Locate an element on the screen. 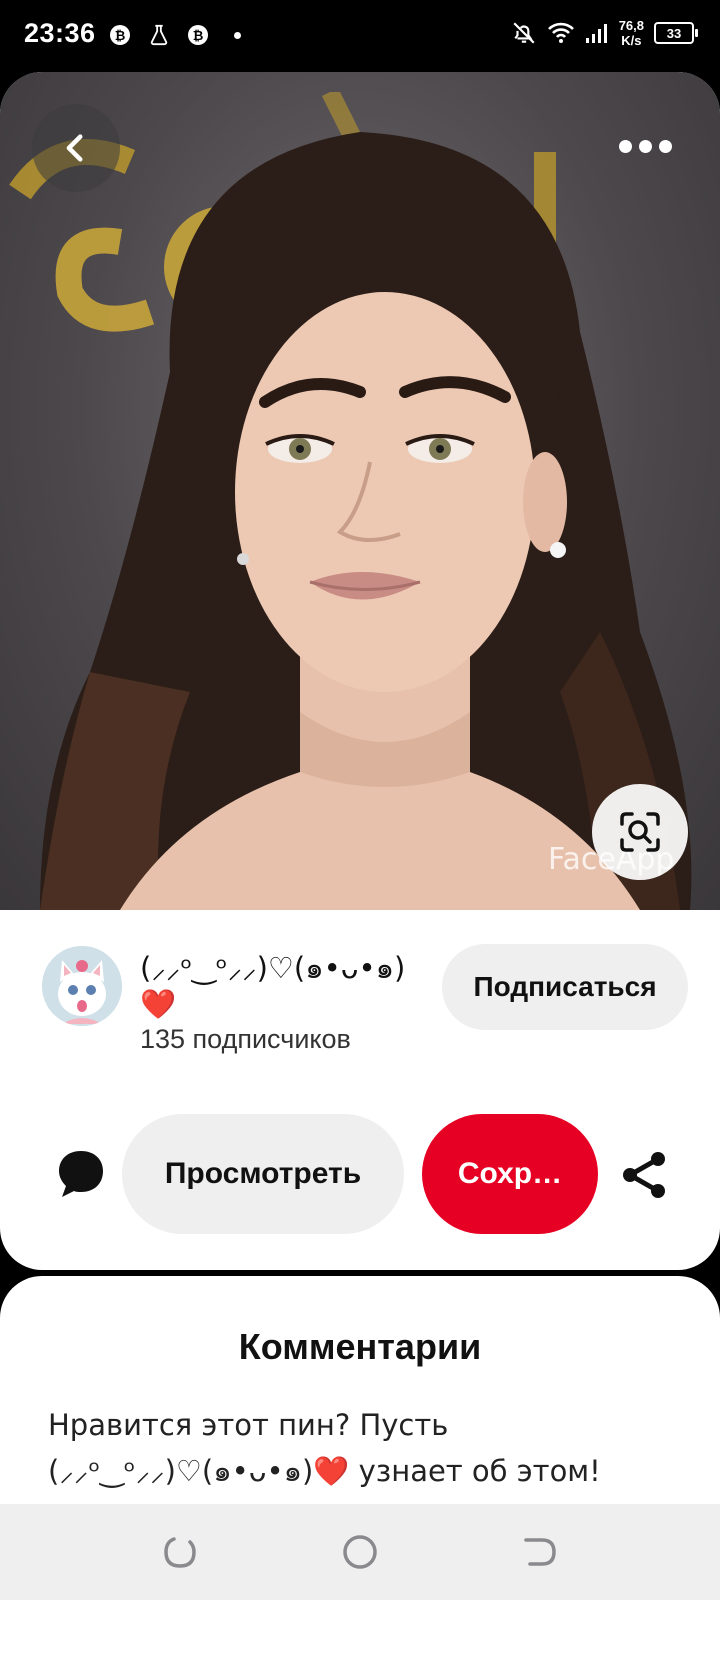 This screenshot has width=720, height=1676. status-system-icons: 76,8 K/s 33 is located at coordinates (604, 33).